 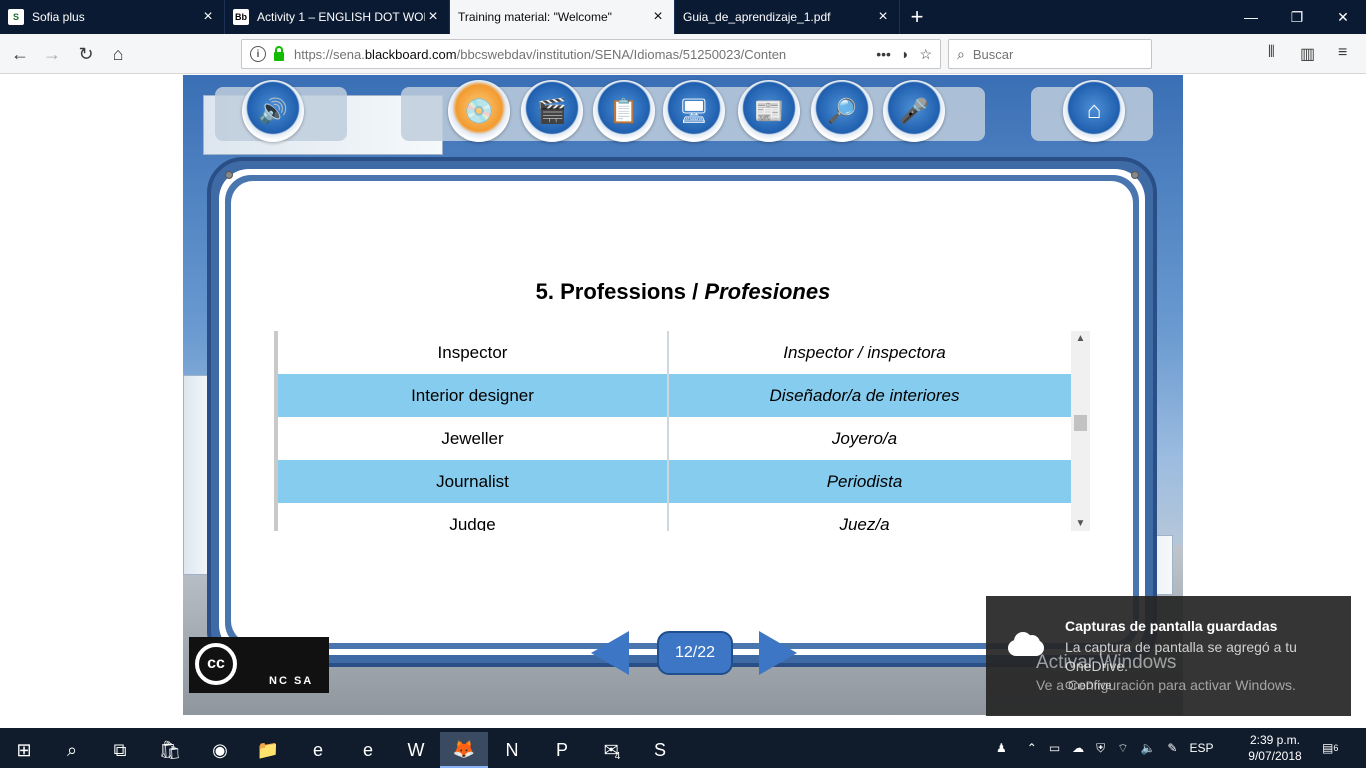 What do you see at coordinates (925, 54) in the screenshot?
I see `bookmark-star-icon: ☆` at bounding box center [925, 54].